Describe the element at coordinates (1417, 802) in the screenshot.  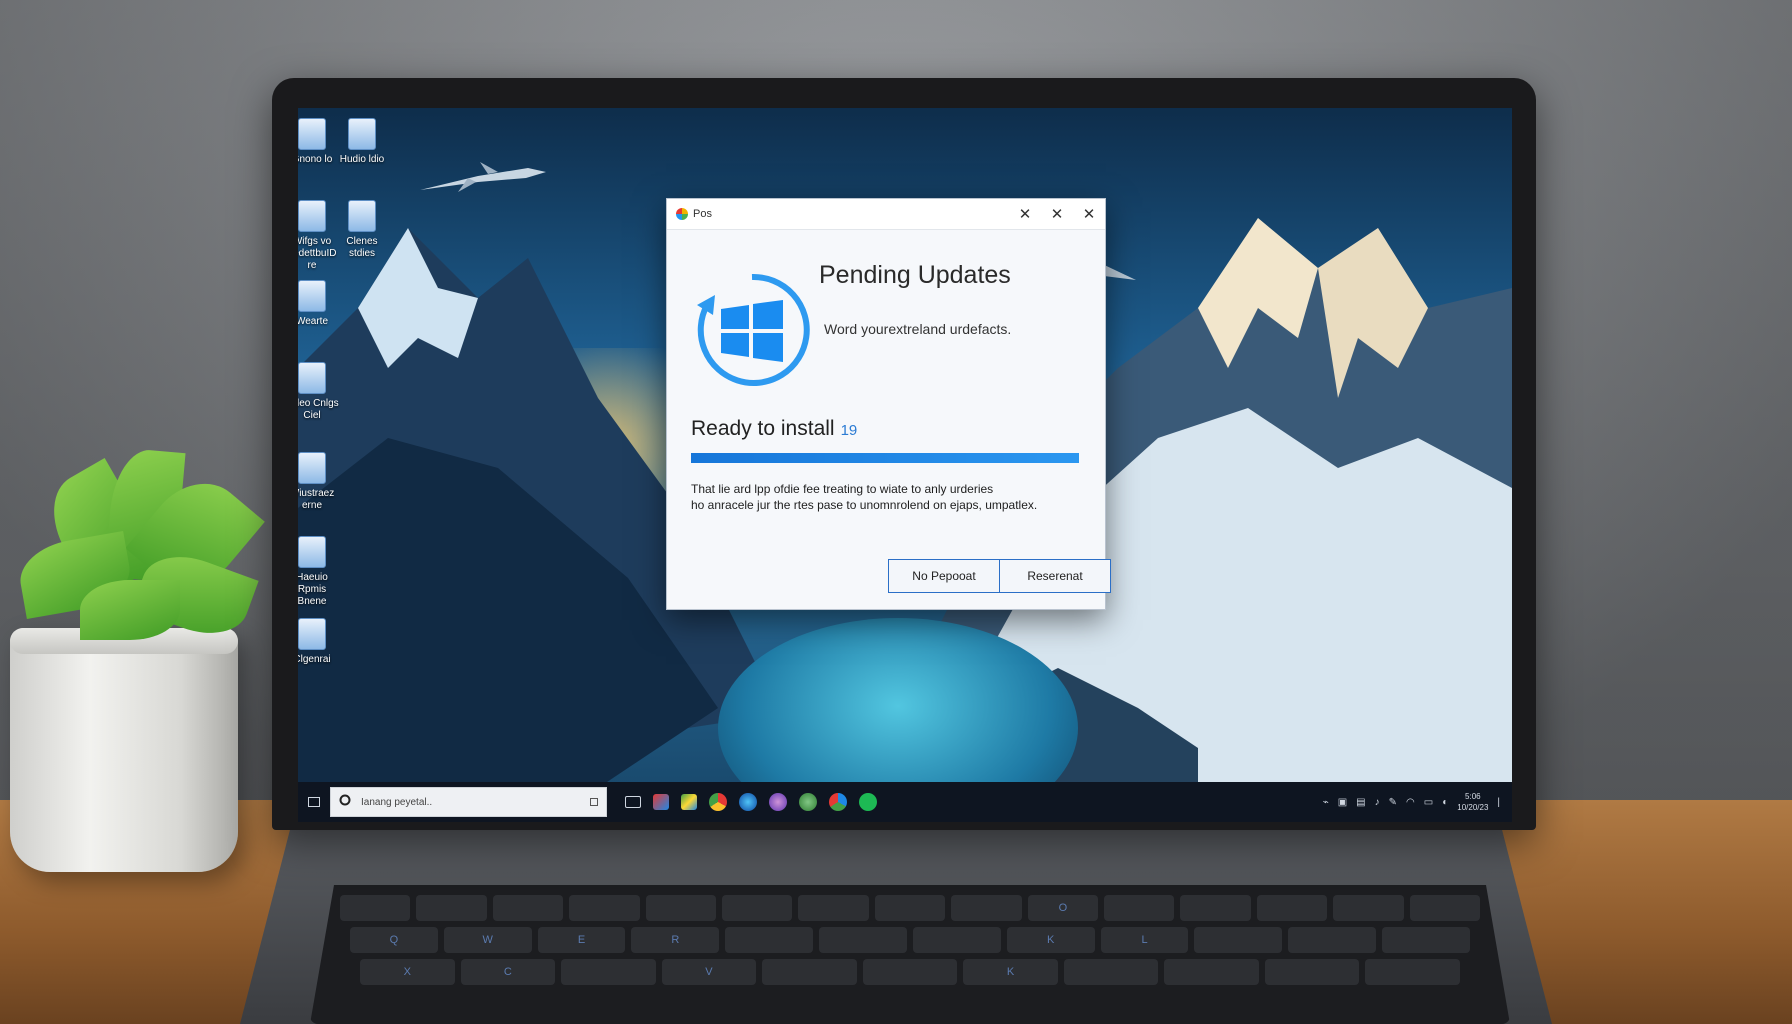
I see `system-tray: ⌁ ▣ ▤ ♪ ✎ ◠ ▭ ◐ 5:06 10/20/23 |` at that location.